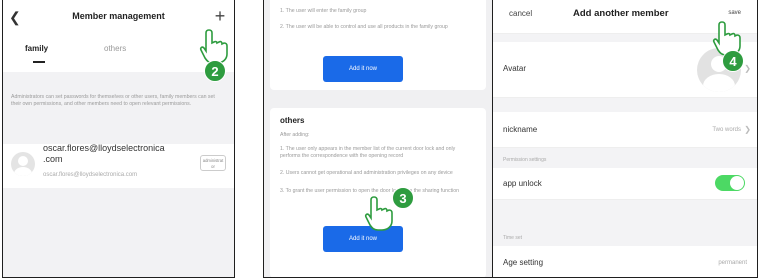 This screenshot has height=278, width=761. What do you see at coordinates (625, 261) in the screenshot?
I see `age-setting-row: Age setting permanent` at bounding box center [625, 261].